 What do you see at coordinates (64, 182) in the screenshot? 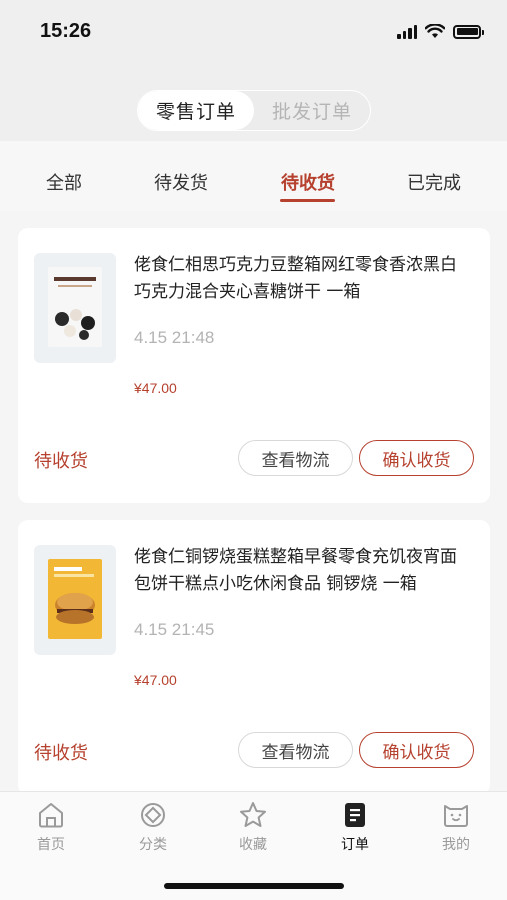
I see `tab-all: 全部` at bounding box center [64, 182].